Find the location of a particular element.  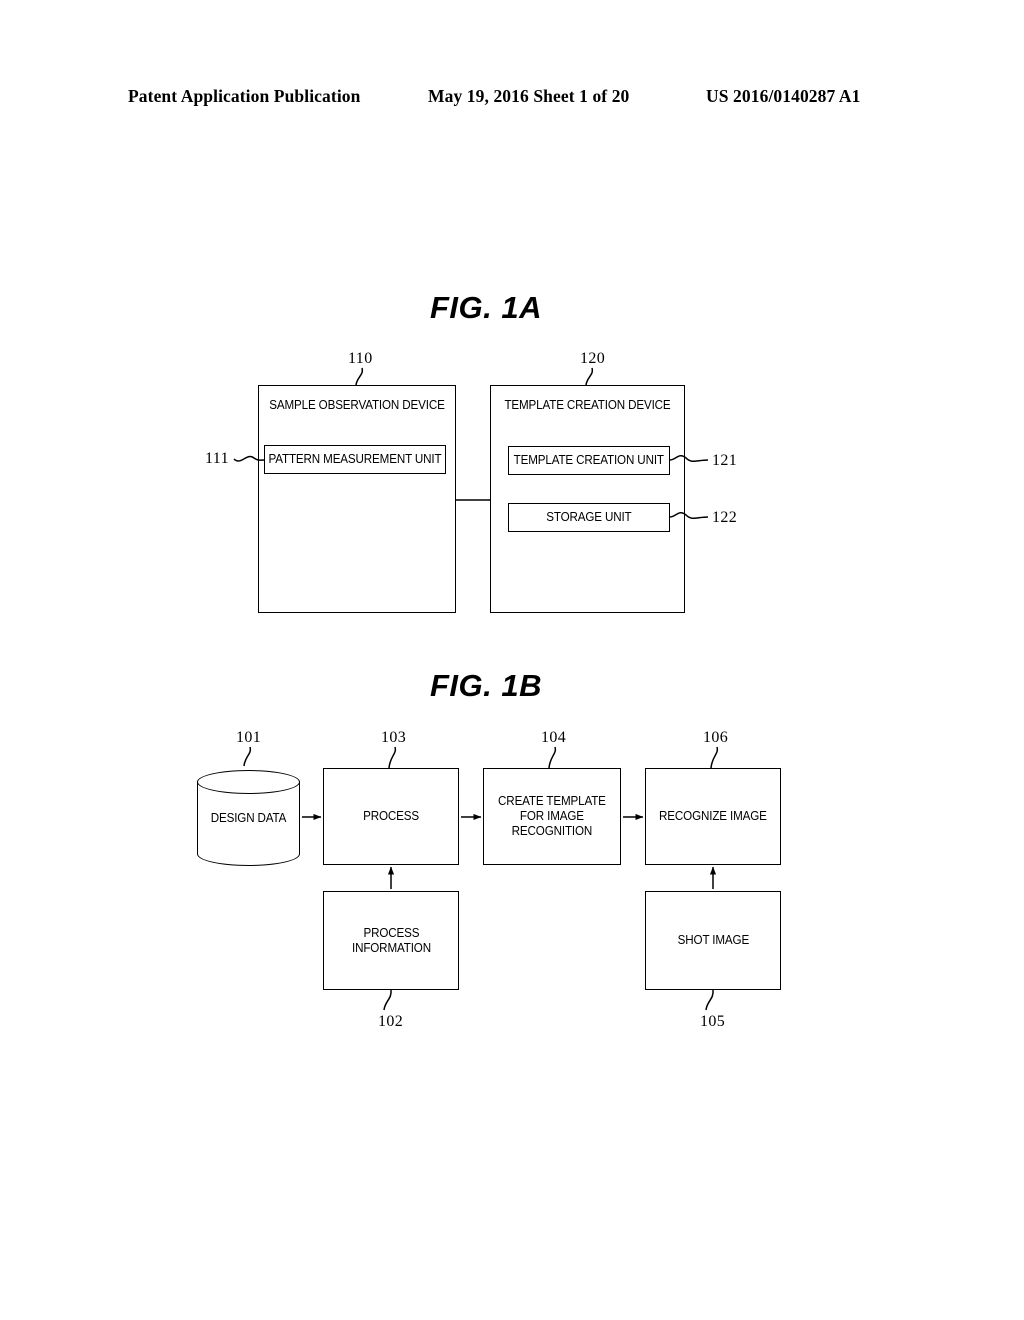

template-creation-unit-box: TEMPLATE CREATION UNIT is located at coordinates (589, 460).